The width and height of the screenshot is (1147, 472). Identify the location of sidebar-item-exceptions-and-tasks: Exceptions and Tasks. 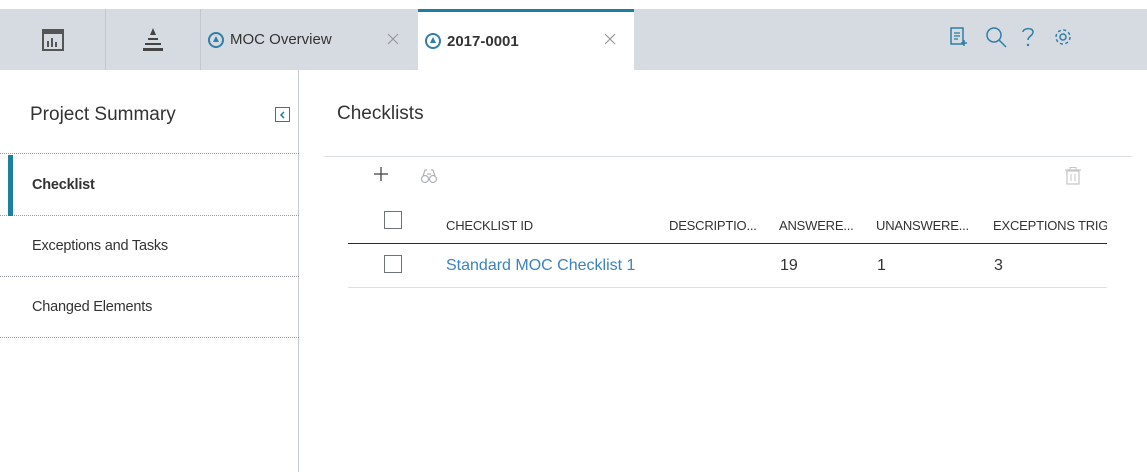
(149, 246).